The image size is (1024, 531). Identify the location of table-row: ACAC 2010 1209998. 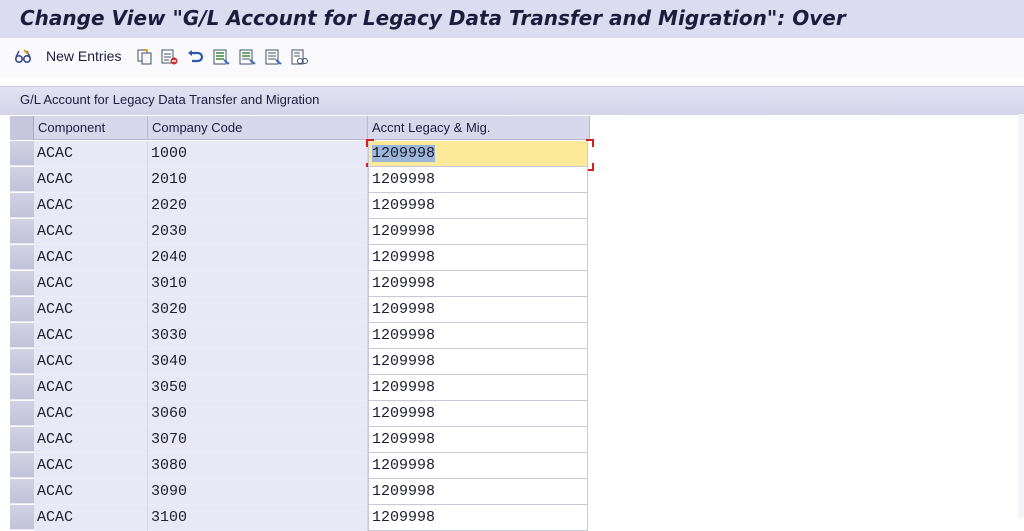
(300, 180).